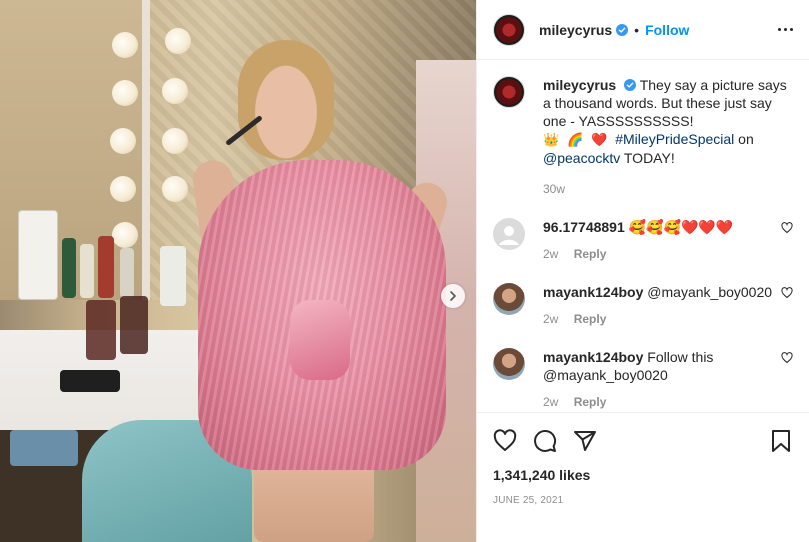 This screenshot has height=542, width=809. I want to click on comment-text: 96.17748891 🥰🥰🥰❤️❤️❤️, so click(658, 227).